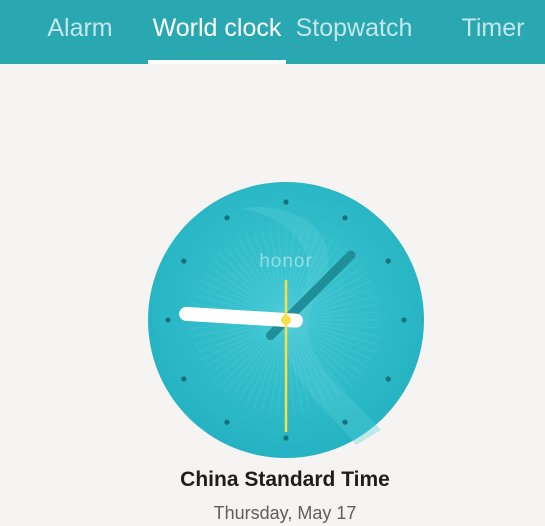  I want to click on active-tab-indicator, so click(217, 62).